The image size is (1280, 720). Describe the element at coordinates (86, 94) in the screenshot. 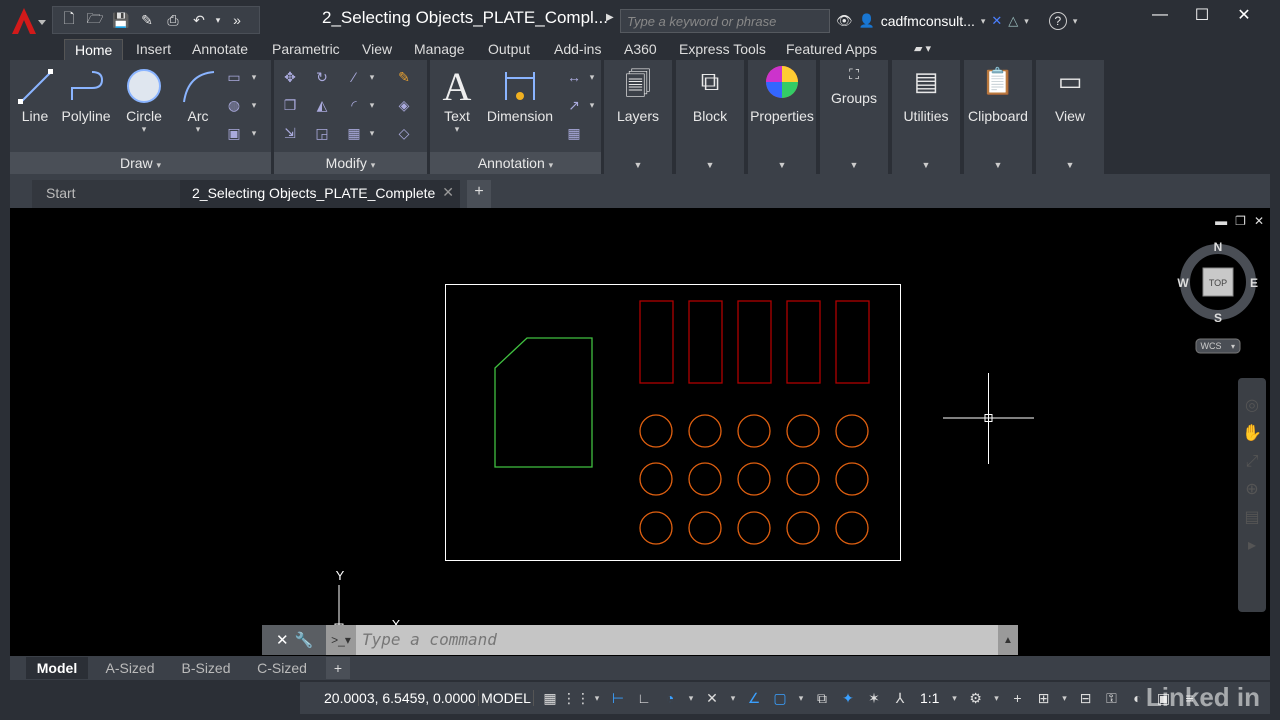

I see `polyline-tool: Polyline` at that location.